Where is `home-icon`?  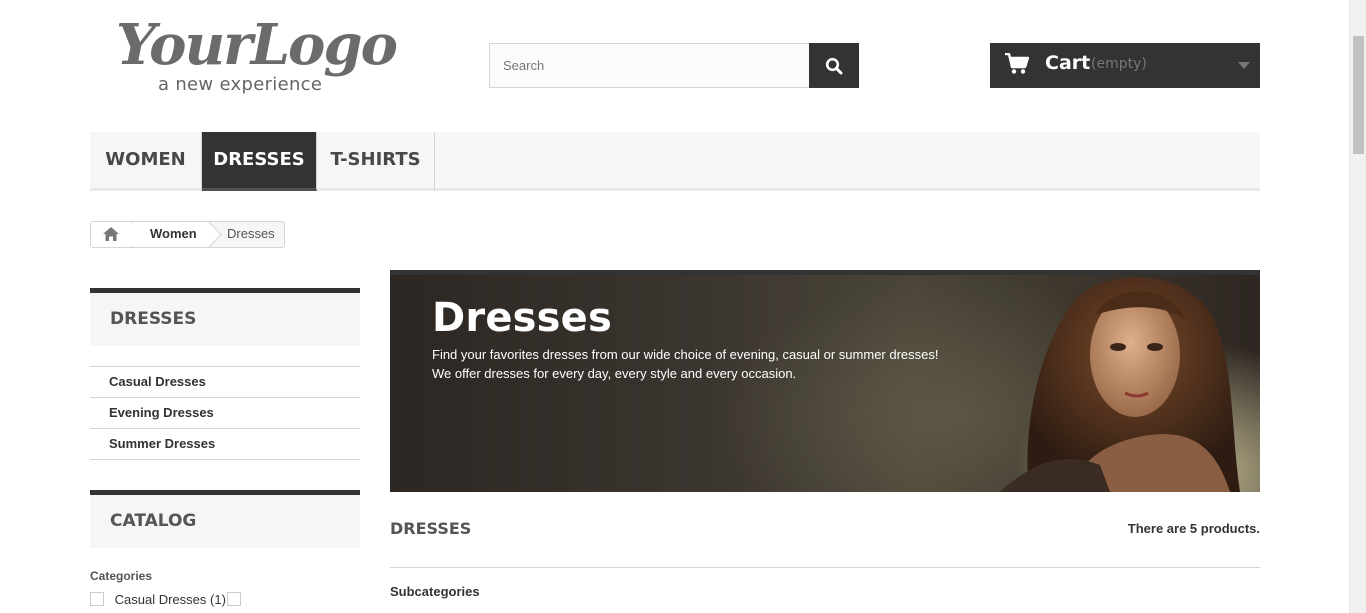
home-icon is located at coordinates (111, 234).